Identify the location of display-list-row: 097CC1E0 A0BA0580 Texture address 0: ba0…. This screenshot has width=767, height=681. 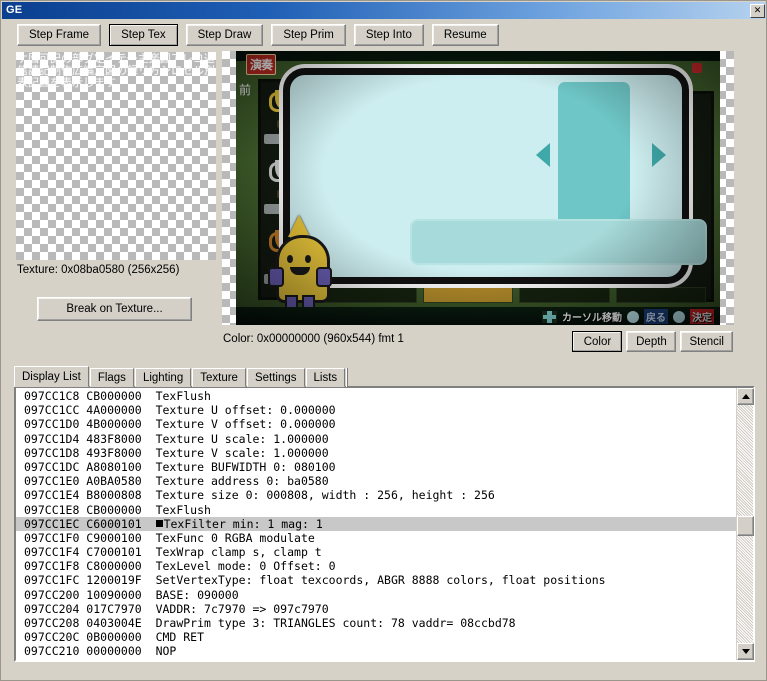
(376, 481).